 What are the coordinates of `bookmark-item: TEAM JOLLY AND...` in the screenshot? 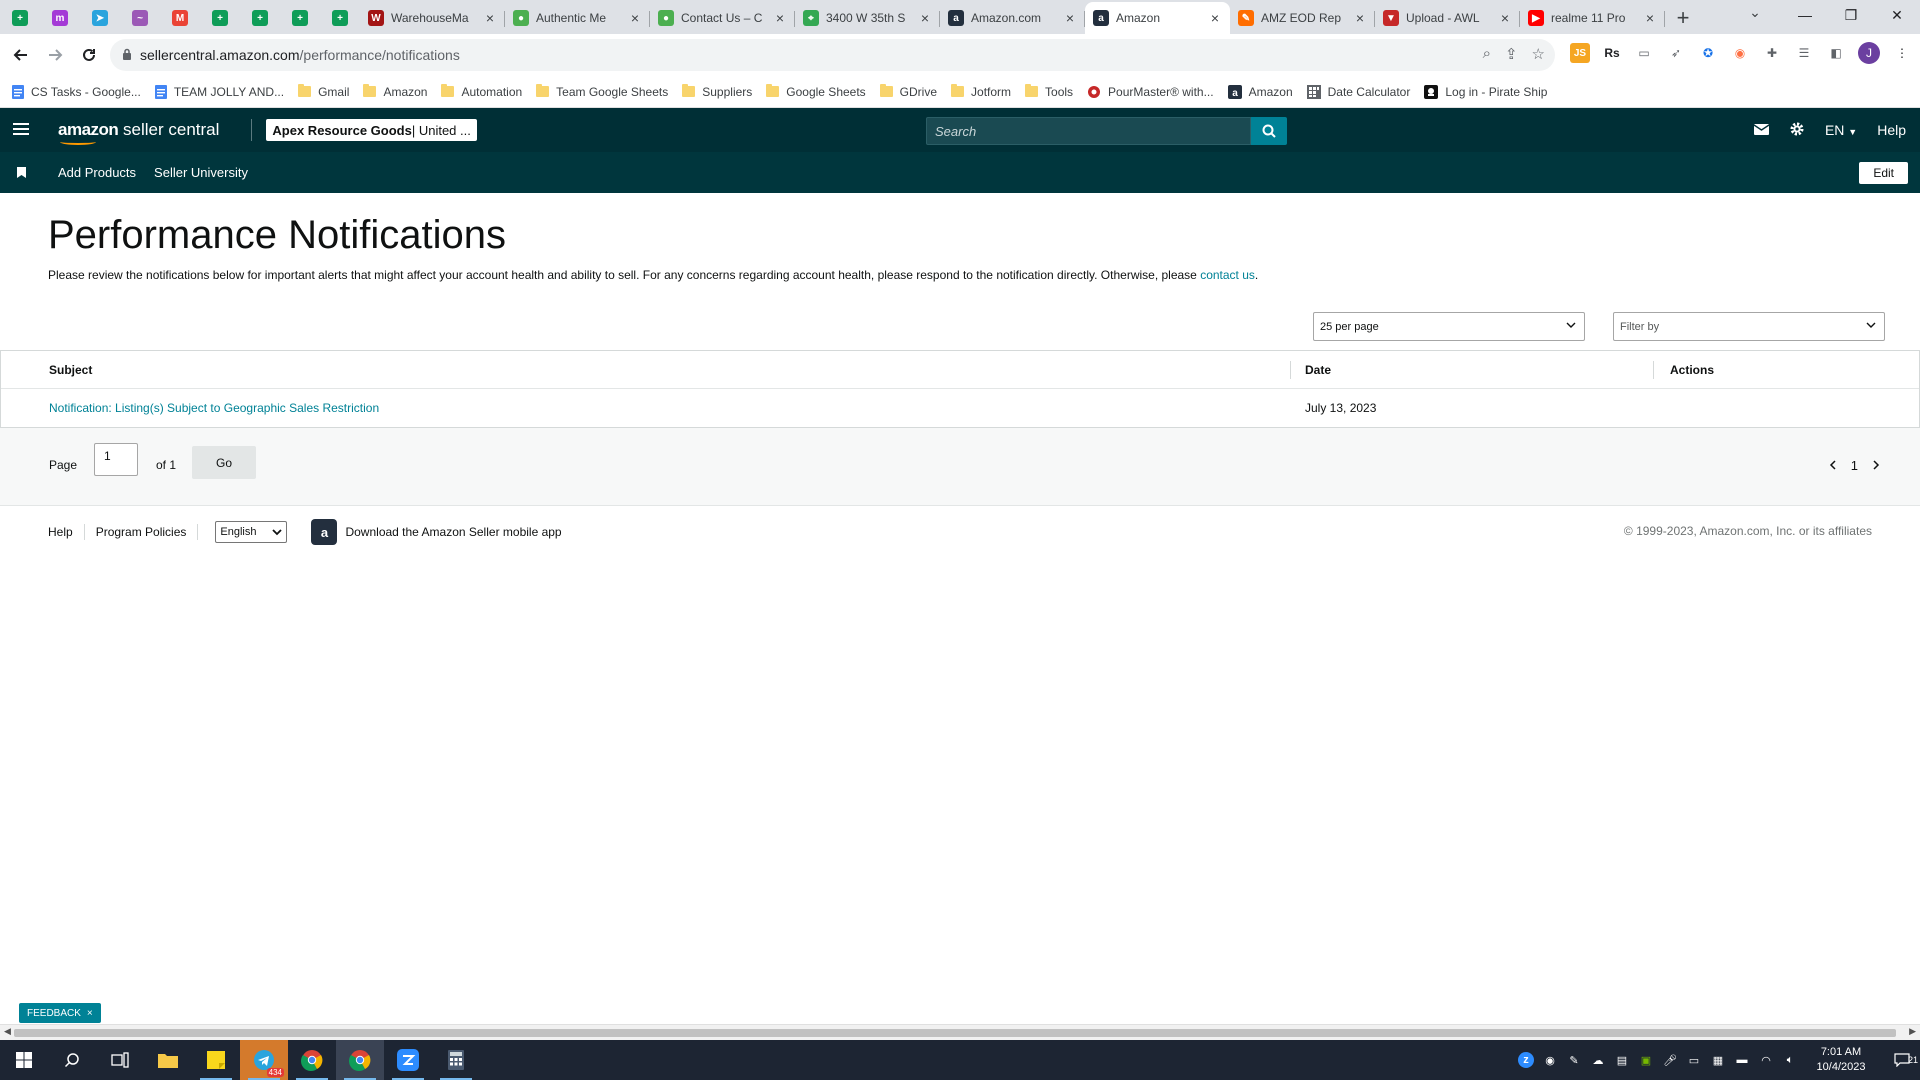 It's located at (219, 91).